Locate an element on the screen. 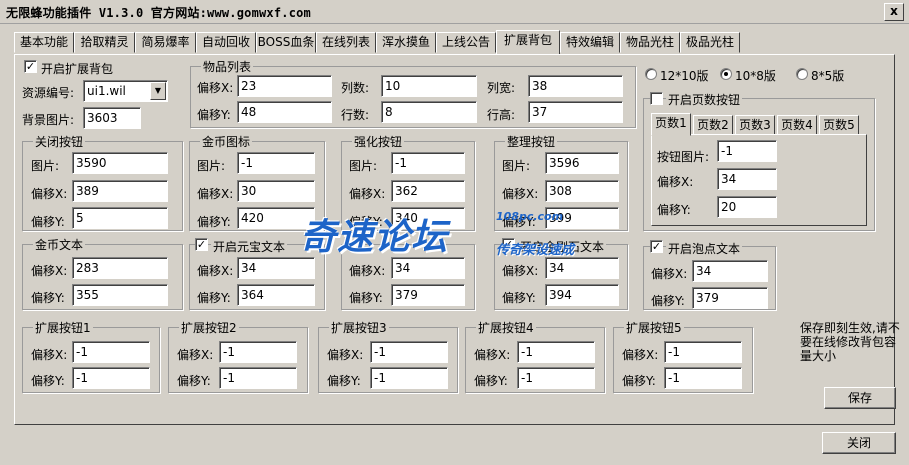 Image resolution: width=909 pixels, height=465 pixels. enable-extend-bag-label: 开启扩展背包 is located at coordinates (77, 69).